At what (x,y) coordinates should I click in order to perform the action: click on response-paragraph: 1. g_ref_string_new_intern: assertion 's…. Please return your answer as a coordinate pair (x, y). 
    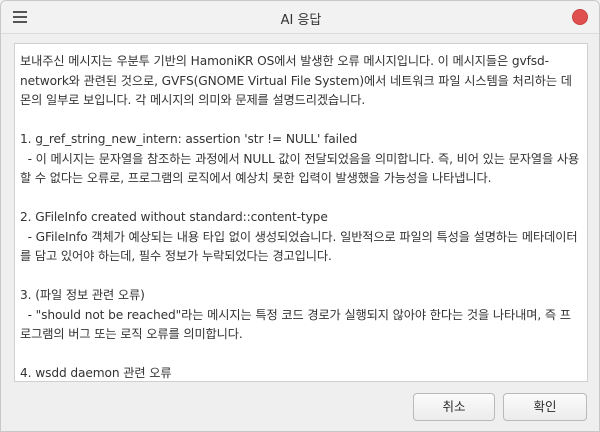
    Looking at the image, I should click on (300, 158).